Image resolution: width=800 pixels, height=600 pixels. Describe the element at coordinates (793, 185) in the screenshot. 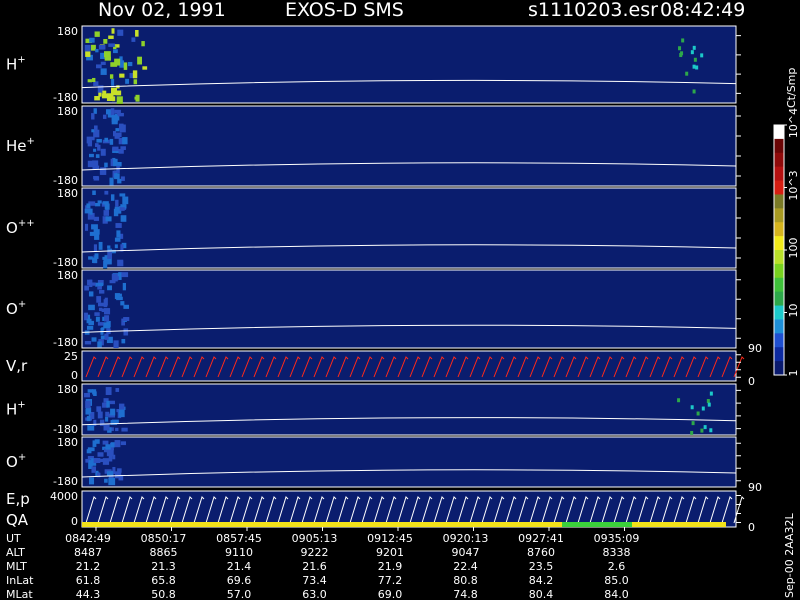

I see `colorbar-tick-label: 10^3` at that location.